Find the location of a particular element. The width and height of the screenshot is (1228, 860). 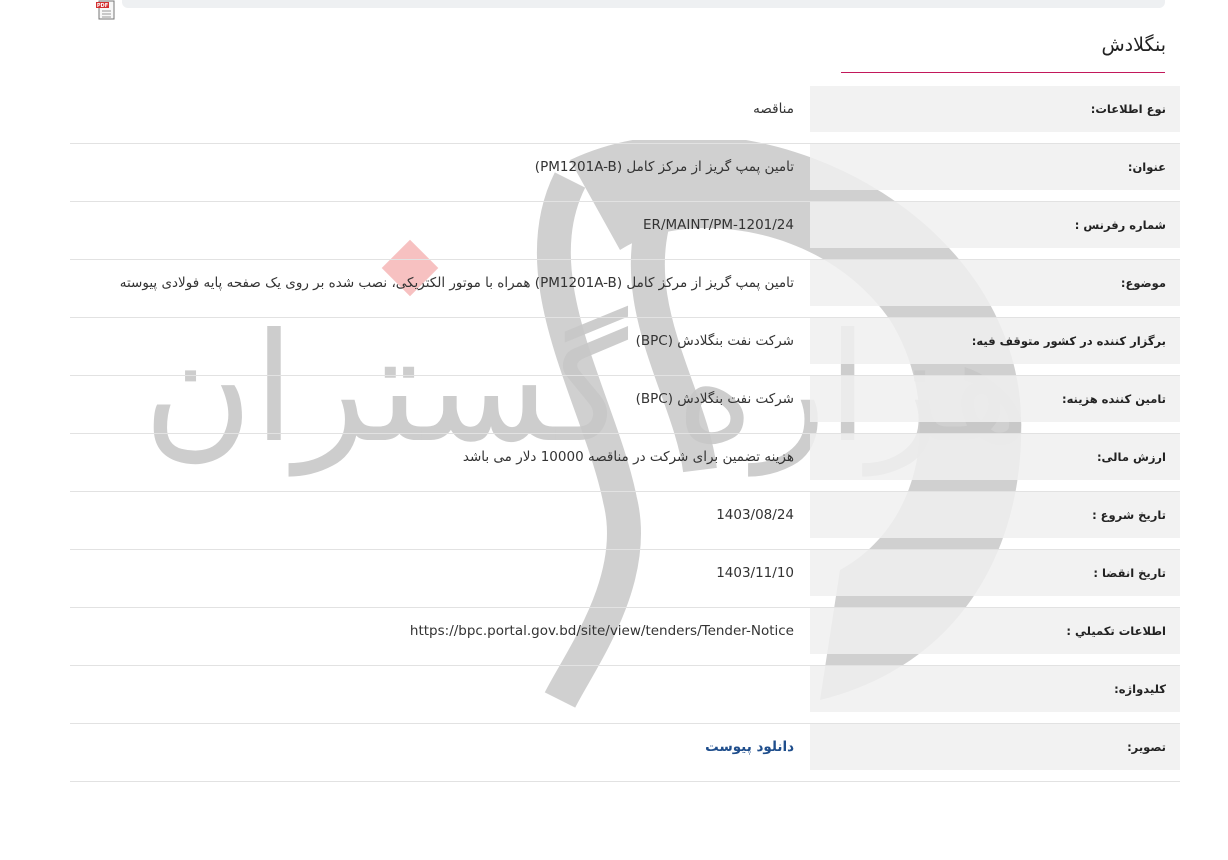

row-label: اطلاعات تکمیلي : is located at coordinates (995, 631).